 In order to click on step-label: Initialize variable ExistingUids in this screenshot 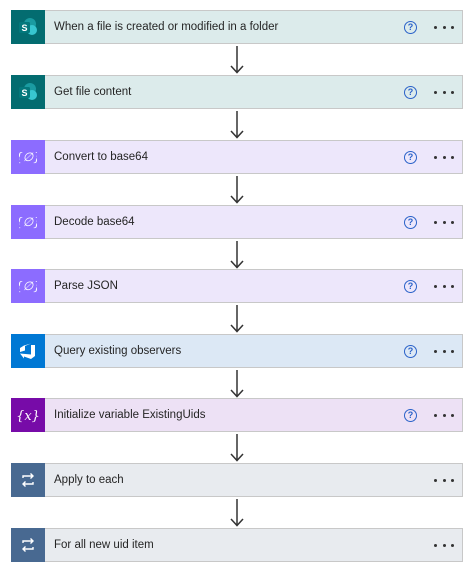, I will do `click(130, 415)`.